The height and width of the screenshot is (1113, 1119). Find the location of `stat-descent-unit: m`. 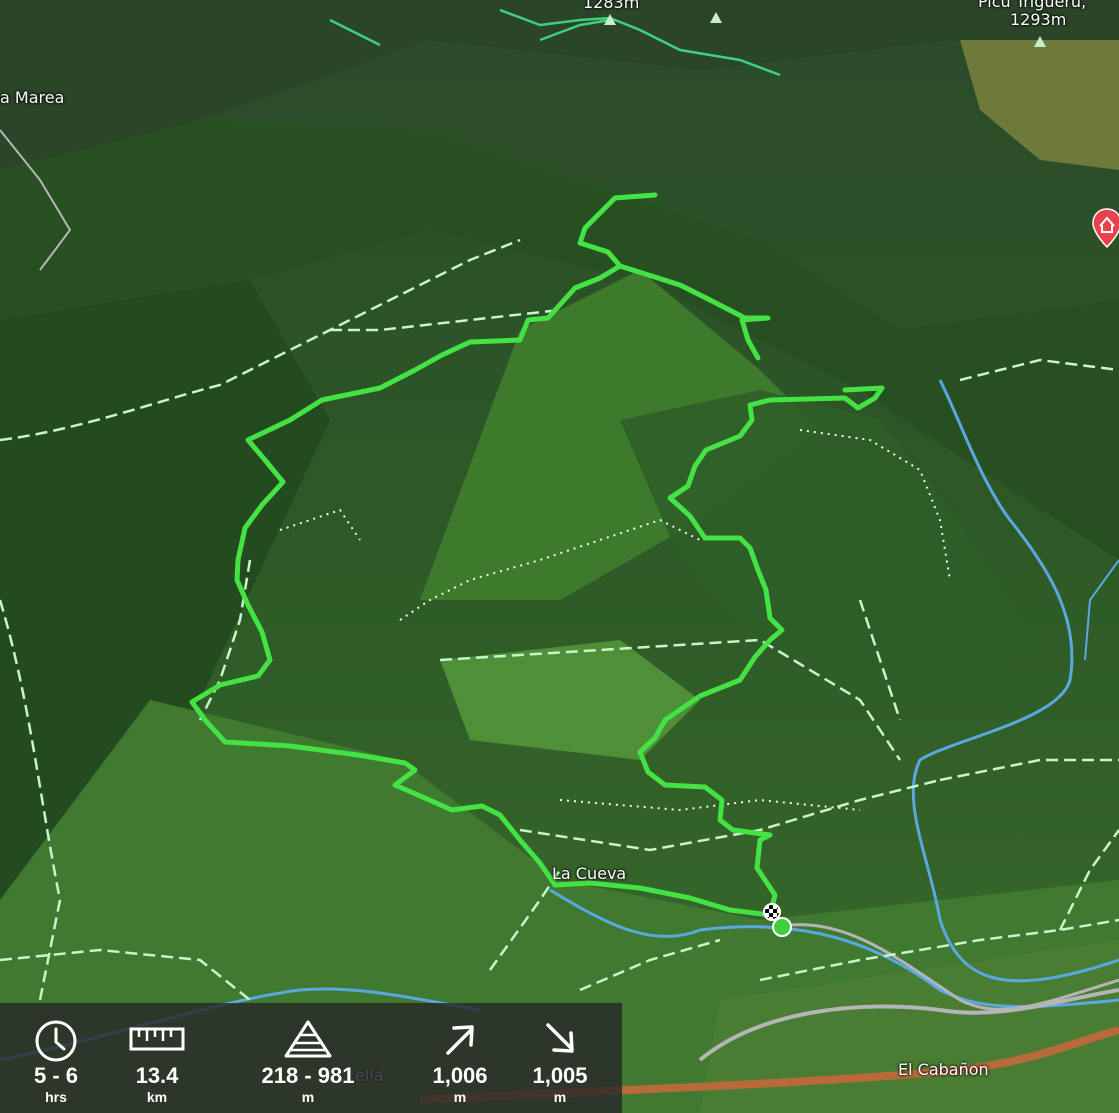

stat-descent-unit: m is located at coordinates (560, 1097).